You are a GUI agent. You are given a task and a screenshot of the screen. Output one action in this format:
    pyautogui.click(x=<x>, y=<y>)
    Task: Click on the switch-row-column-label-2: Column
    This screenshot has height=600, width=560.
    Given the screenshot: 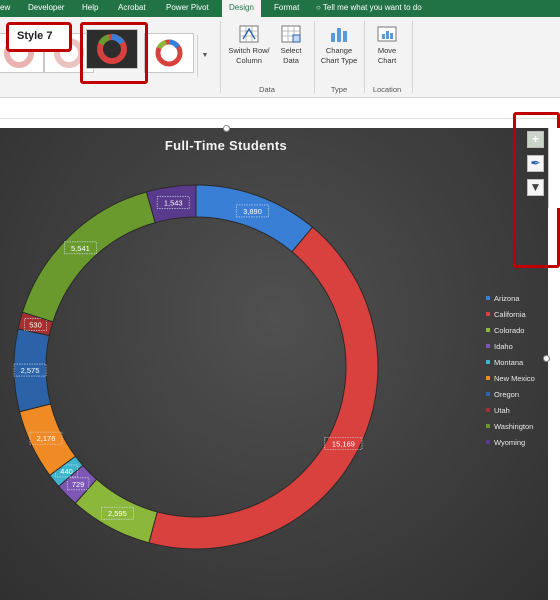 What is the action you would take?
    pyautogui.click(x=249, y=60)
    